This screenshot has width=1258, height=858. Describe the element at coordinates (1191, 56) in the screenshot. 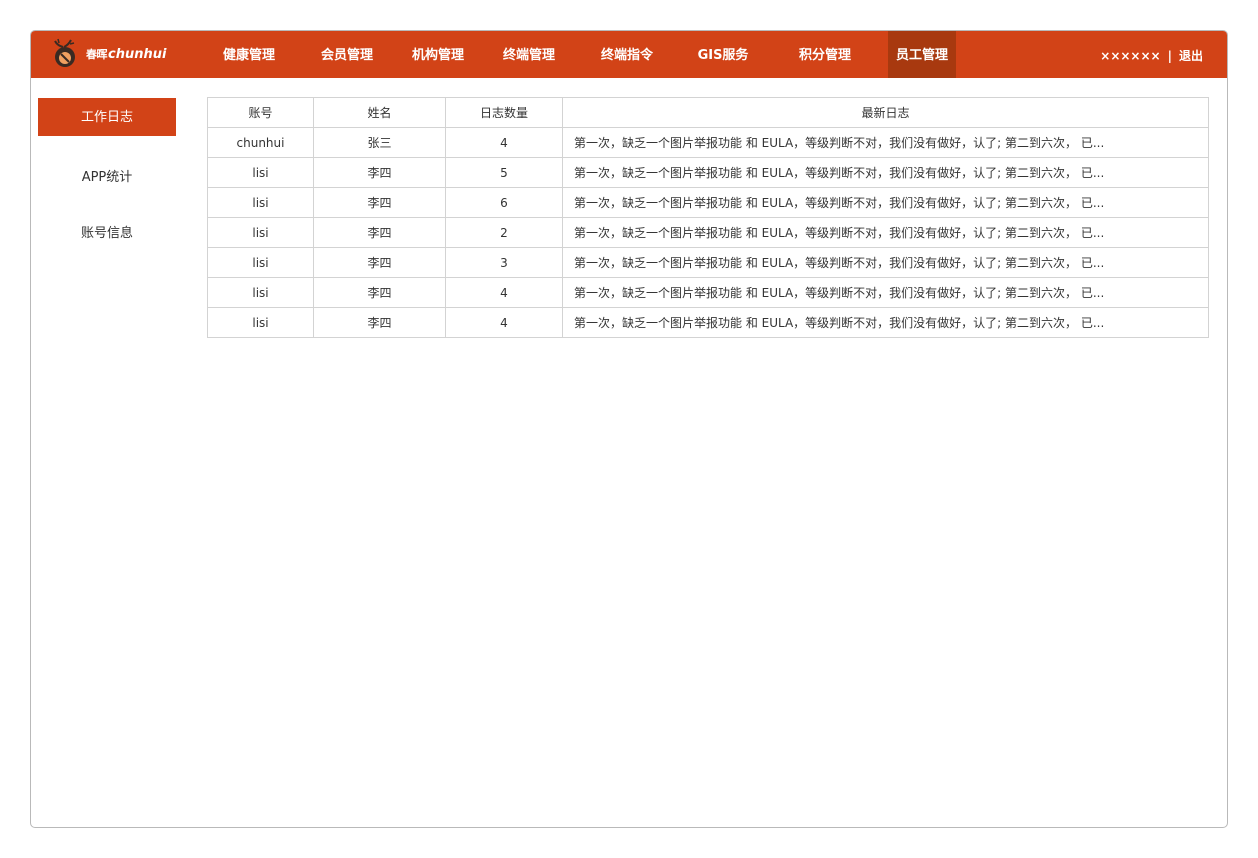

I see `logout-link: 退出` at that location.